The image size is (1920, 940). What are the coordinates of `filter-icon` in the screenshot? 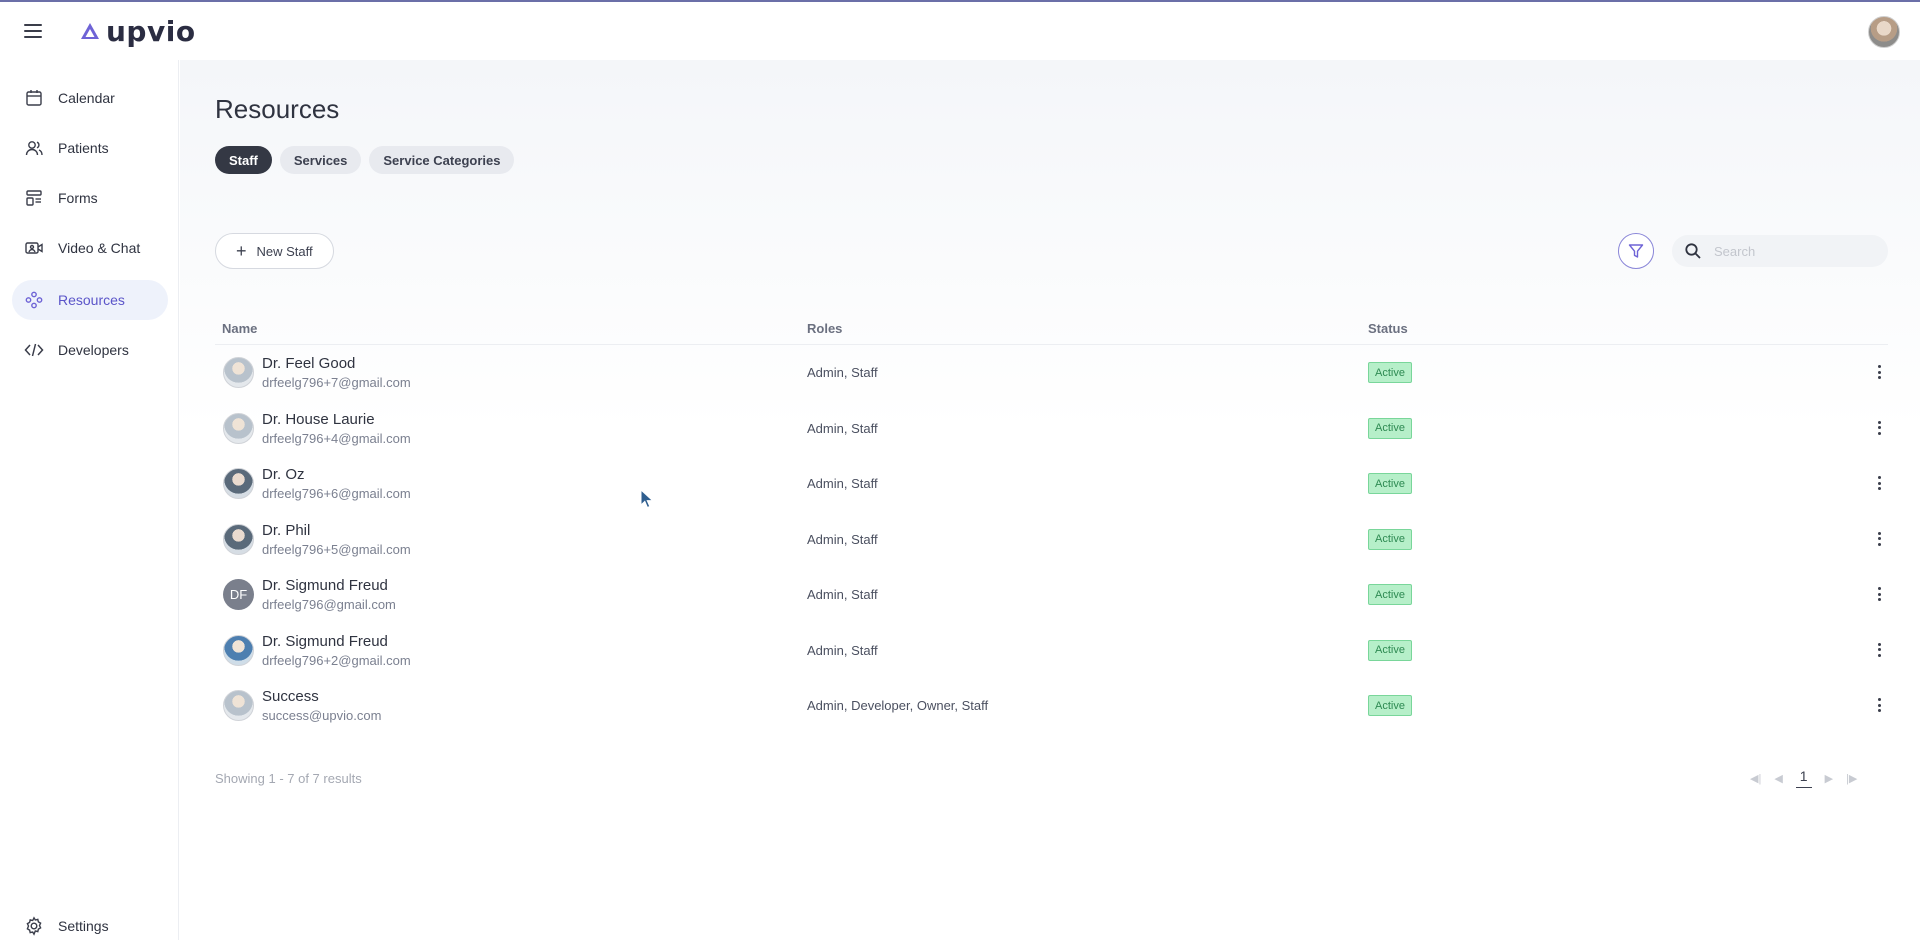 It's located at (1636, 251).